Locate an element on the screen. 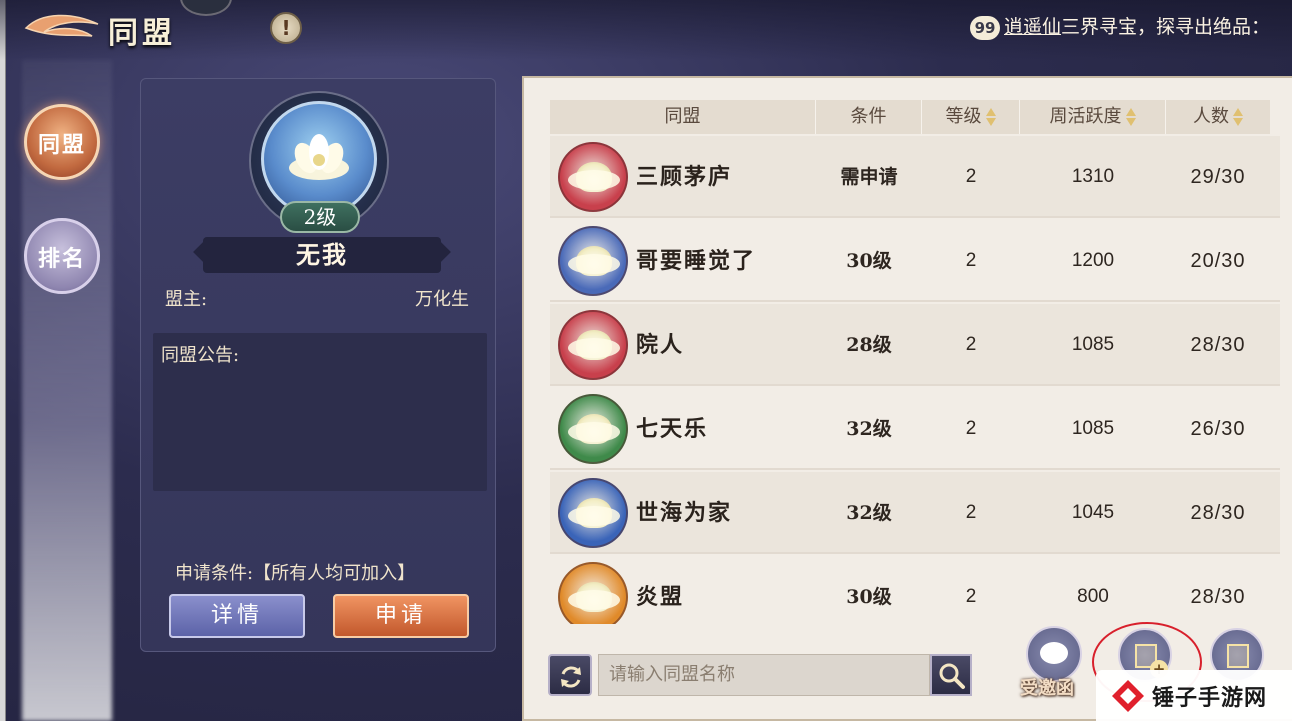  search-input: 请输入同盟名称 is located at coordinates (764, 675).